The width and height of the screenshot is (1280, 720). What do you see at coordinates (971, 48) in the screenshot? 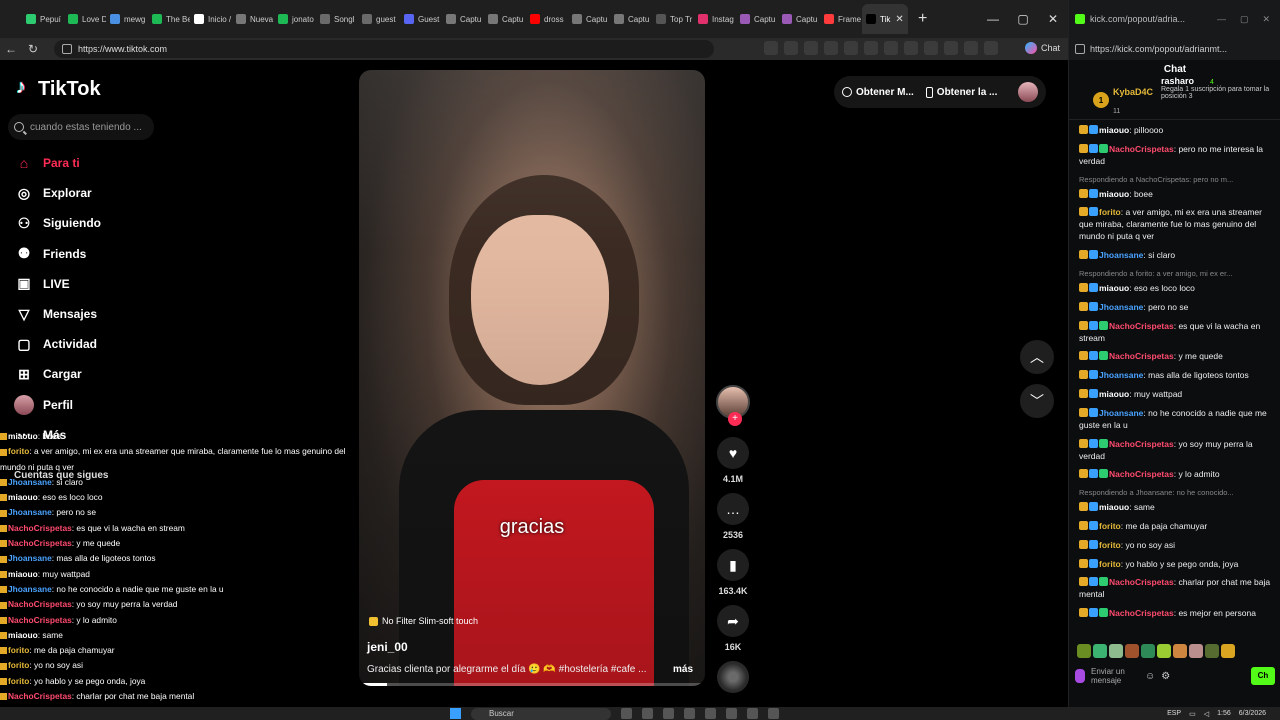
I see `favorites-icon` at bounding box center [971, 48].